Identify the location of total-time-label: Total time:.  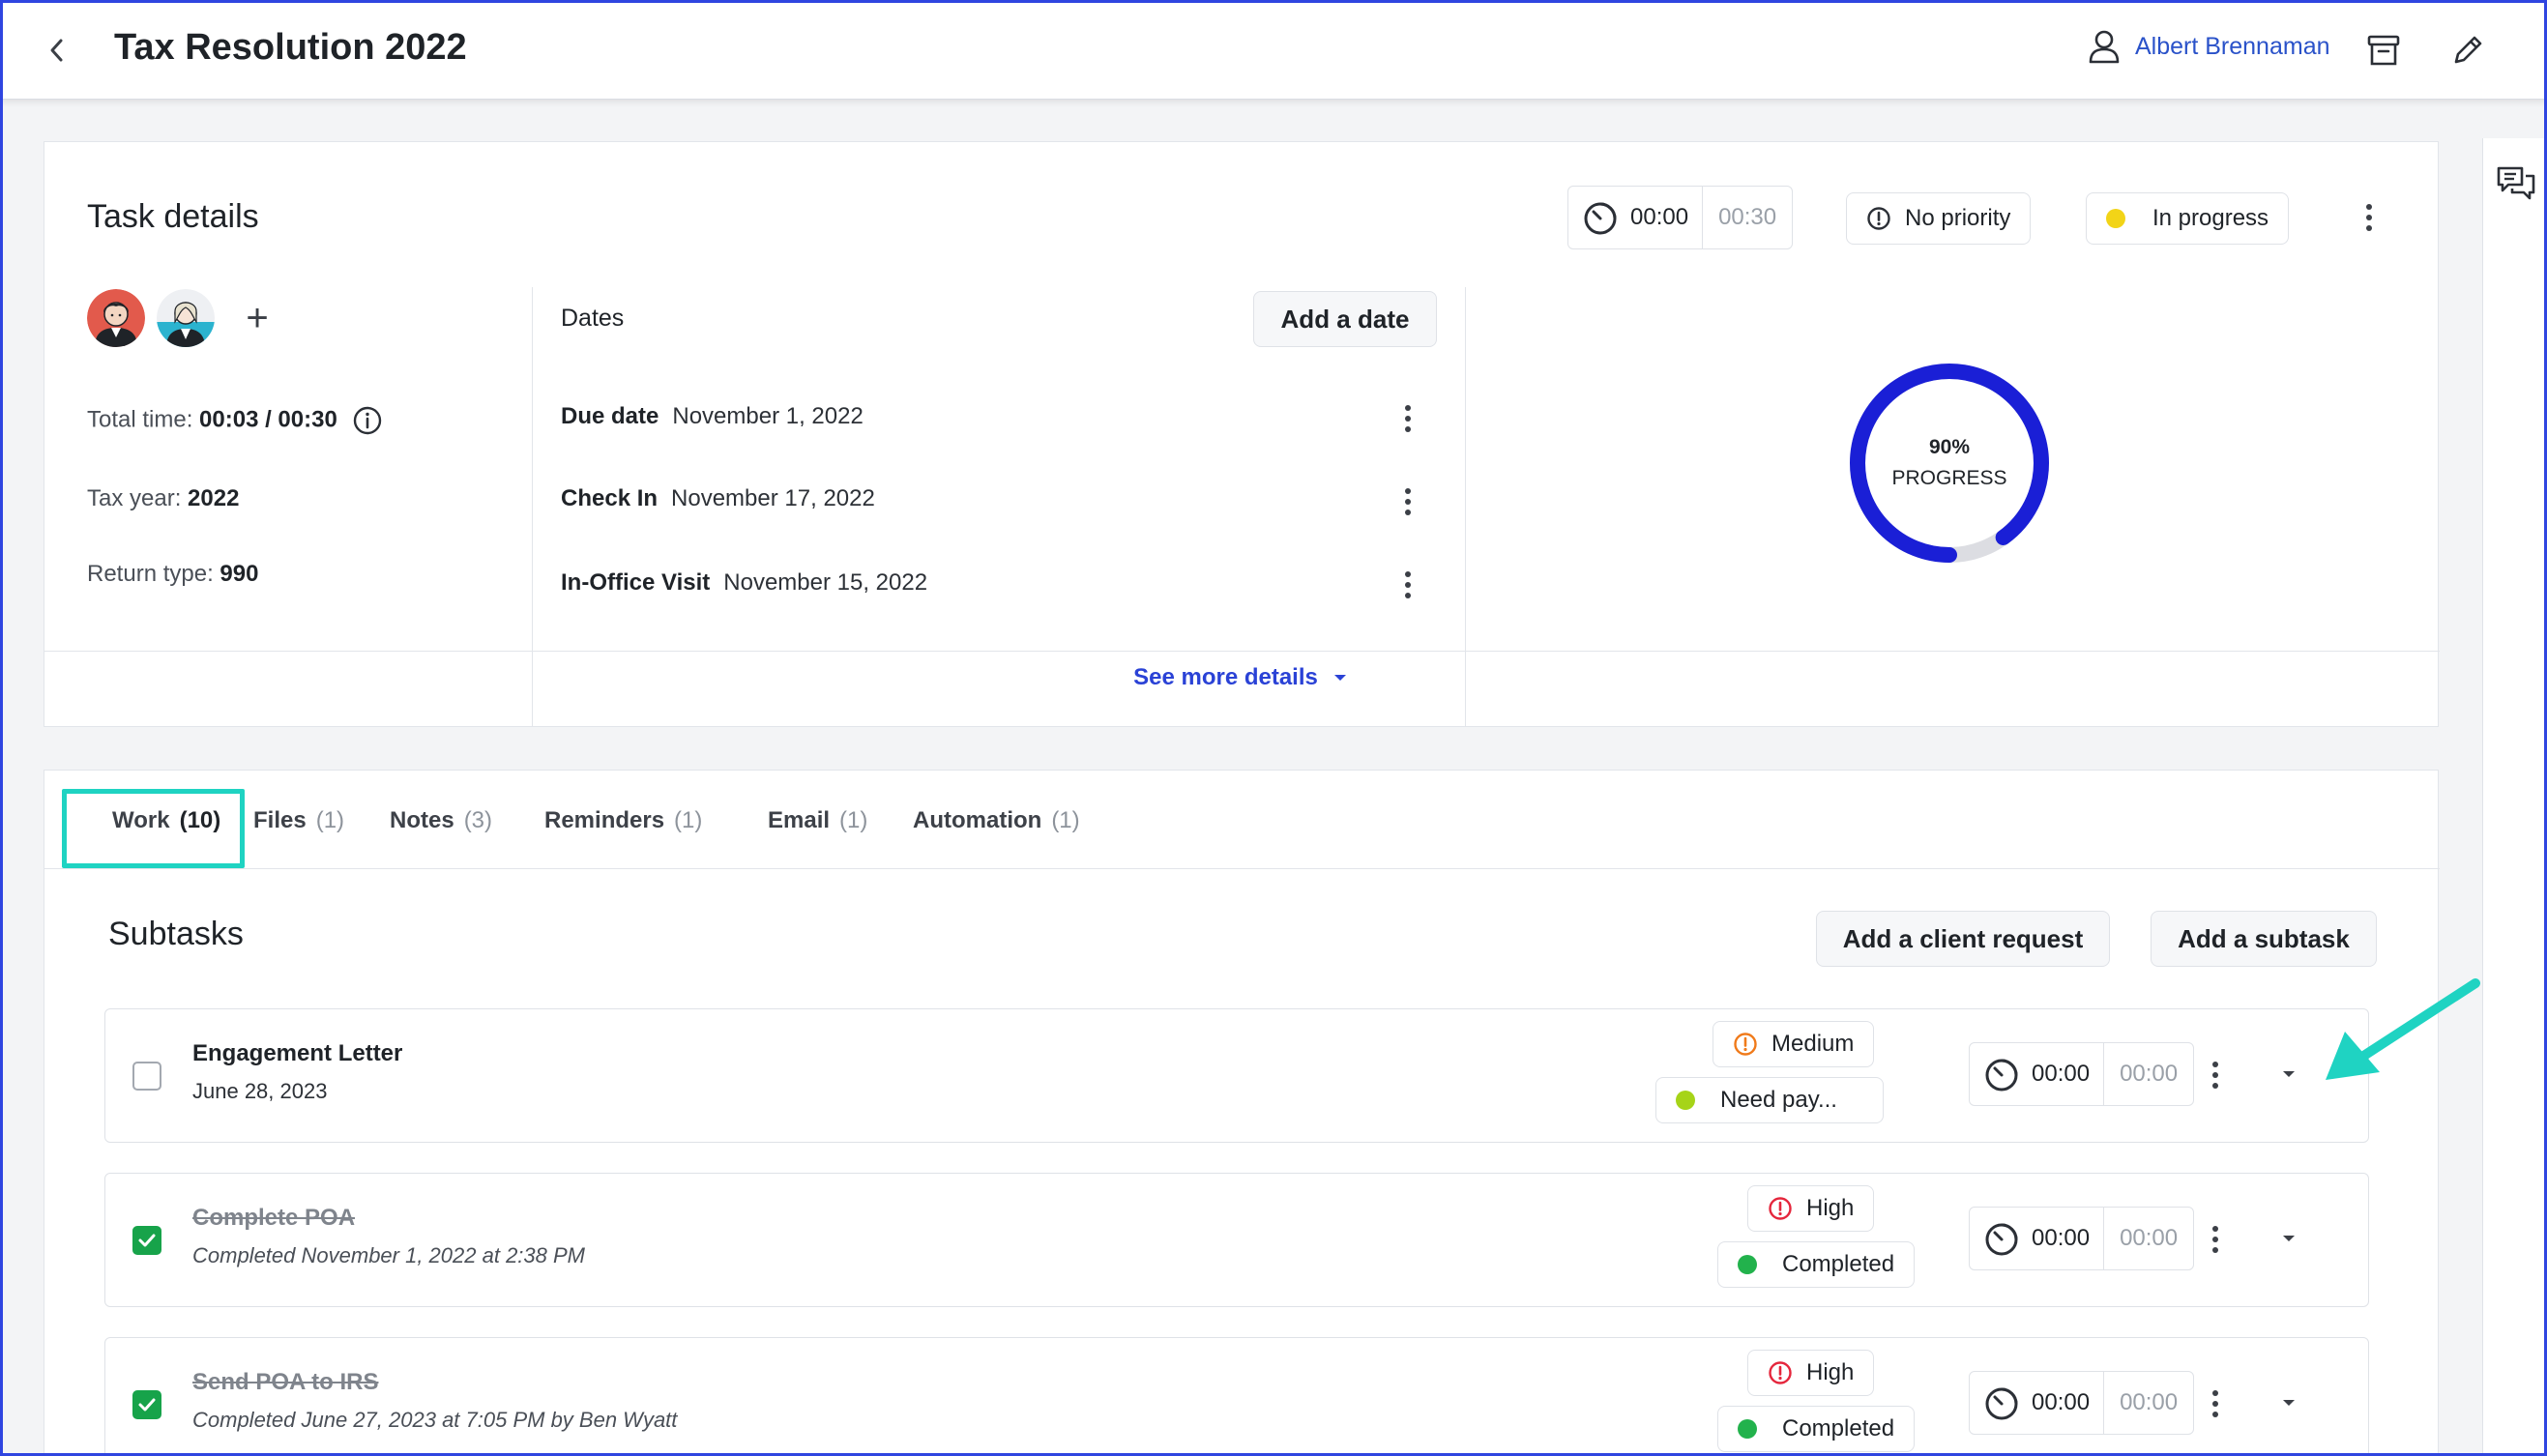
(140, 420).